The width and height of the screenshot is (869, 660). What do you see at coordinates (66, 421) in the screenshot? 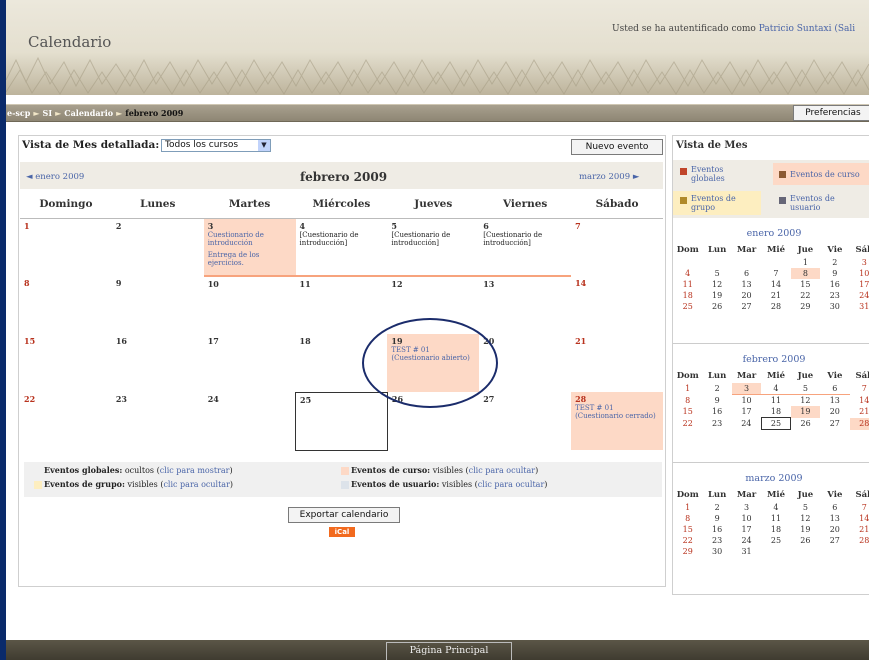
I see `day-cell: 22` at bounding box center [66, 421].